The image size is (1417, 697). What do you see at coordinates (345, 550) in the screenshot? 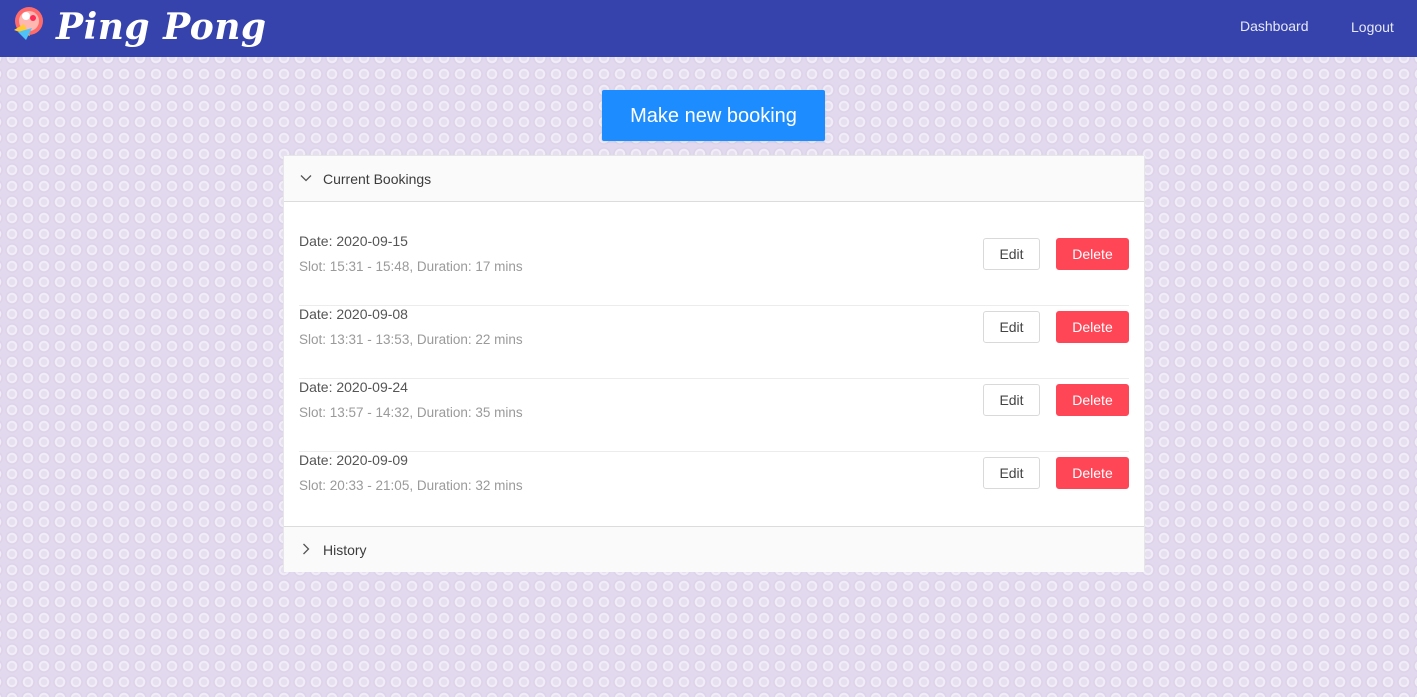
I see `history-title: History` at bounding box center [345, 550].